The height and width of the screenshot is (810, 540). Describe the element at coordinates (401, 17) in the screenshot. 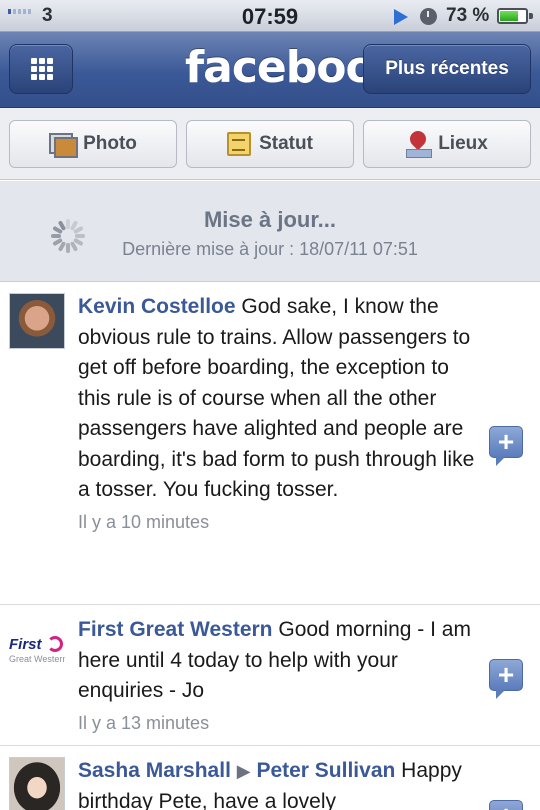

I see `play-icon` at that location.